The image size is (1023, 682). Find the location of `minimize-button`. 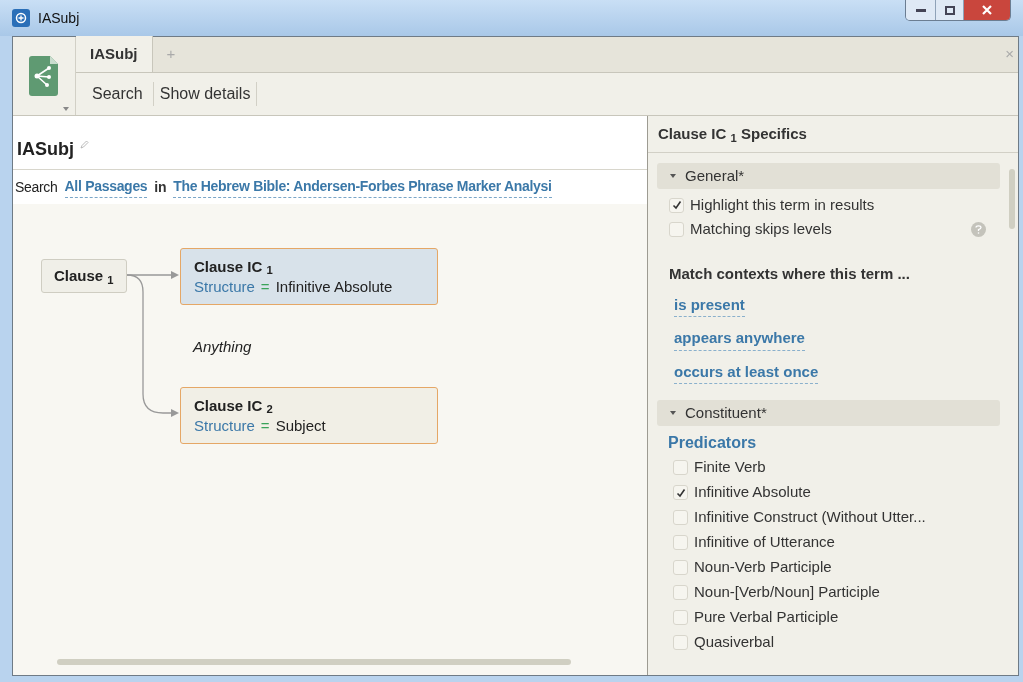

minimize-button is located at coordinates (921, 10).